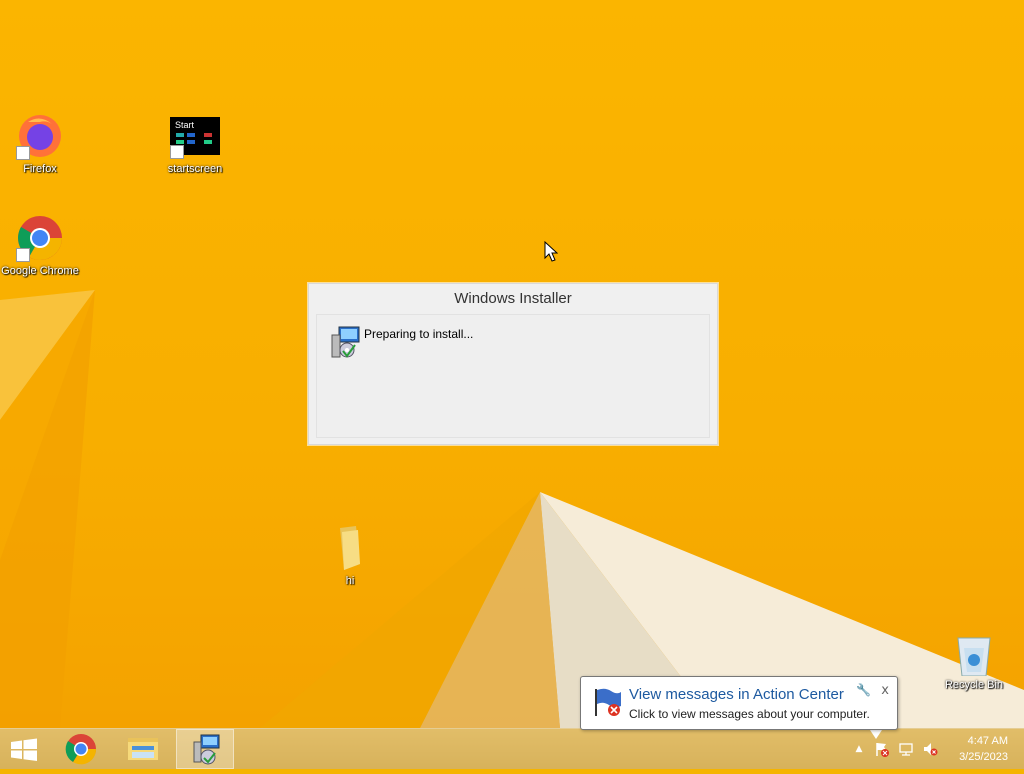 The width and height of the screenshot is (1024, 774). I want to click on start-button, so click(24, 749).